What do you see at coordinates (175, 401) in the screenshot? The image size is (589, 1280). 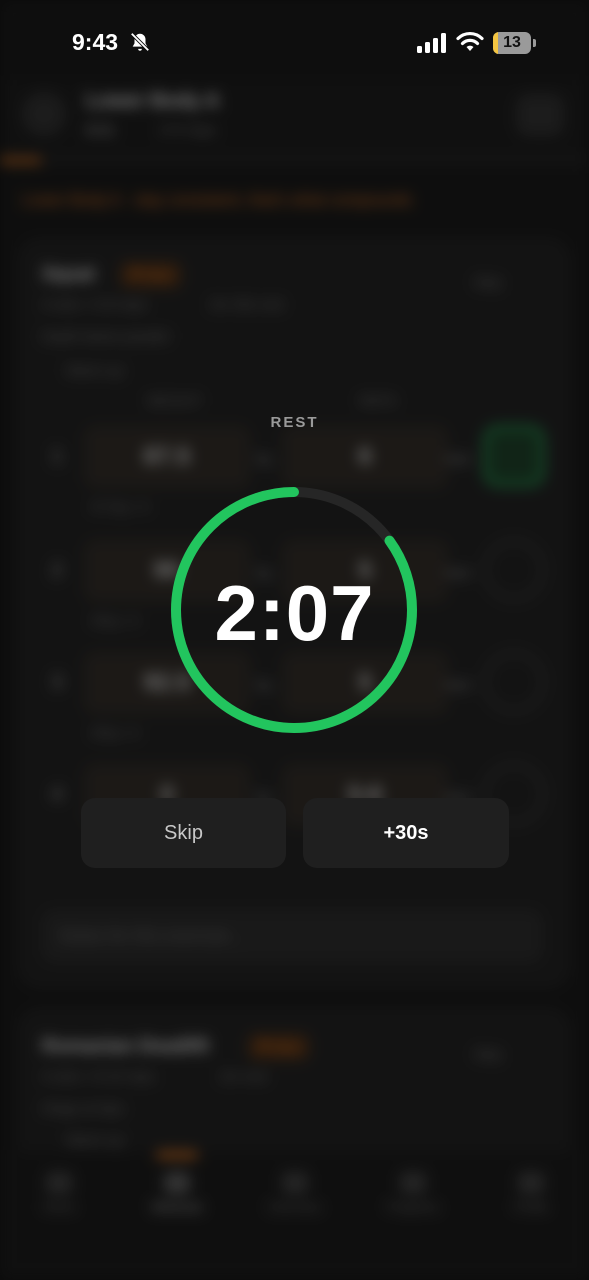 I see `weight-column-header: WEIGHT` at bounding box center [175, 401].